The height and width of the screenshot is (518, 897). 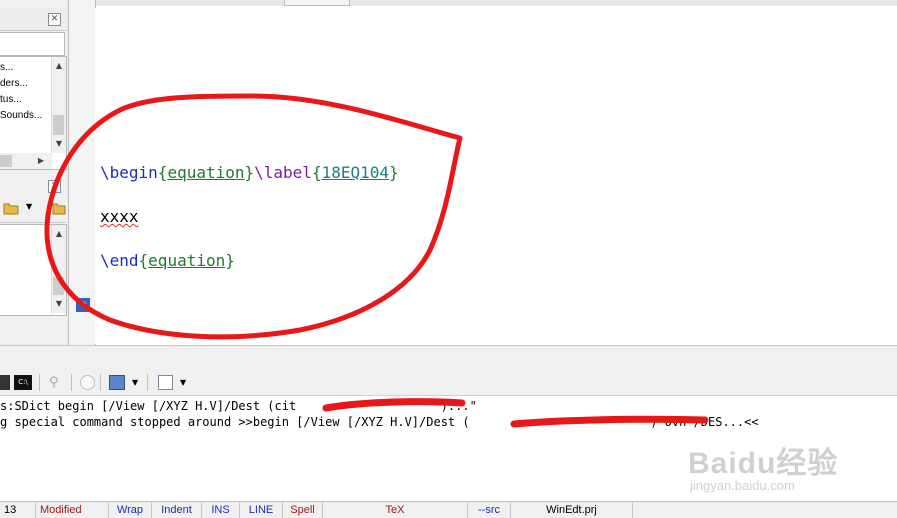 I want to click on status-modified: Modified, so click(x=72, y=510).